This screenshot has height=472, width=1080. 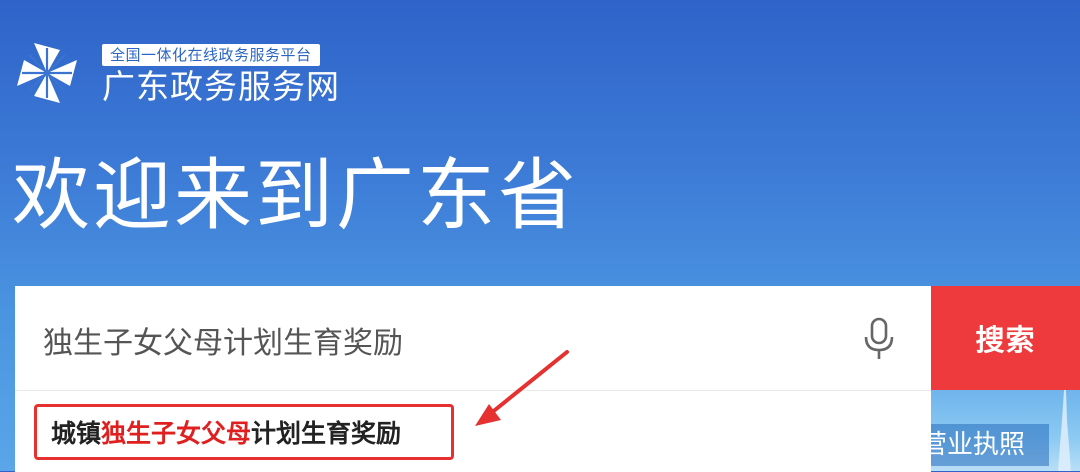 I want to click on microphone-icon, so click(x=879, y=339).